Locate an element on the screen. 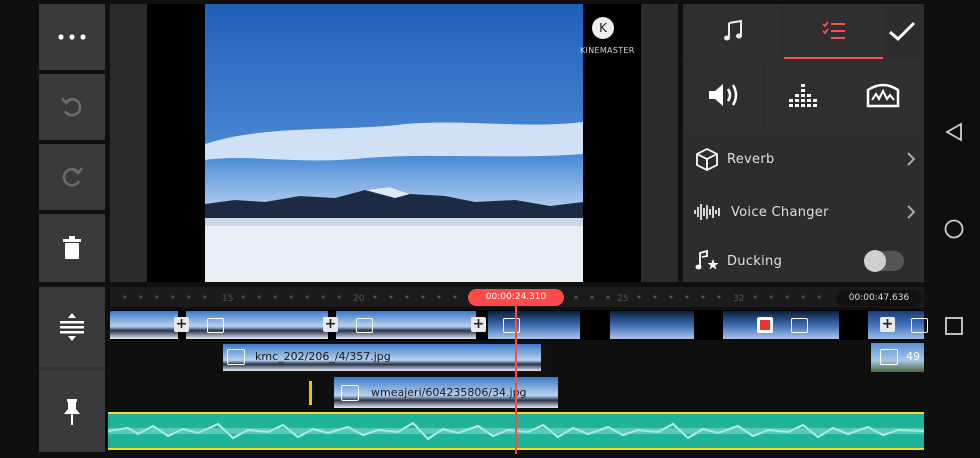 This screenshot has width=980, height=458. playhead-line is located at coordinates (516, 380).